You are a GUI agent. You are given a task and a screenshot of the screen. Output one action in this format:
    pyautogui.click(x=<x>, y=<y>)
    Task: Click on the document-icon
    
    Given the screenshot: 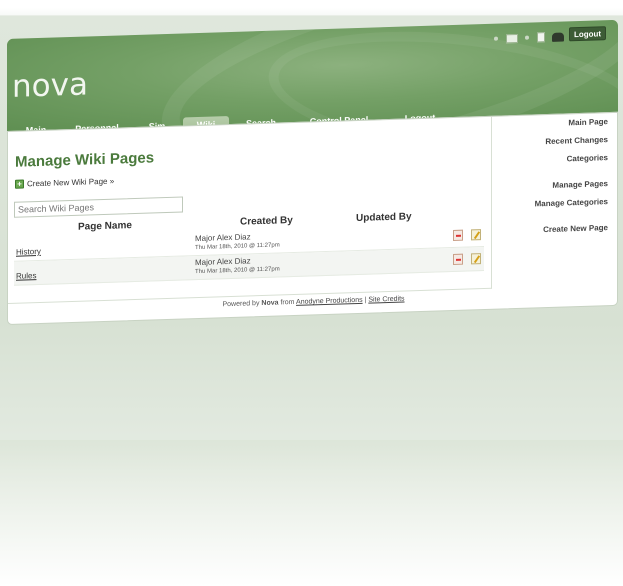 What is the action you would take?
    pyautogui.click(x=541, y=37)
    